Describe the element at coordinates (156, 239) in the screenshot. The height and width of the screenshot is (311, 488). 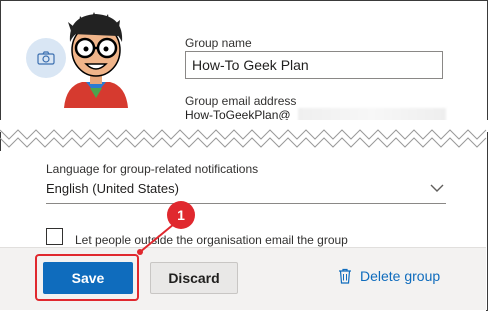
I see `callout-pointer` at that location.